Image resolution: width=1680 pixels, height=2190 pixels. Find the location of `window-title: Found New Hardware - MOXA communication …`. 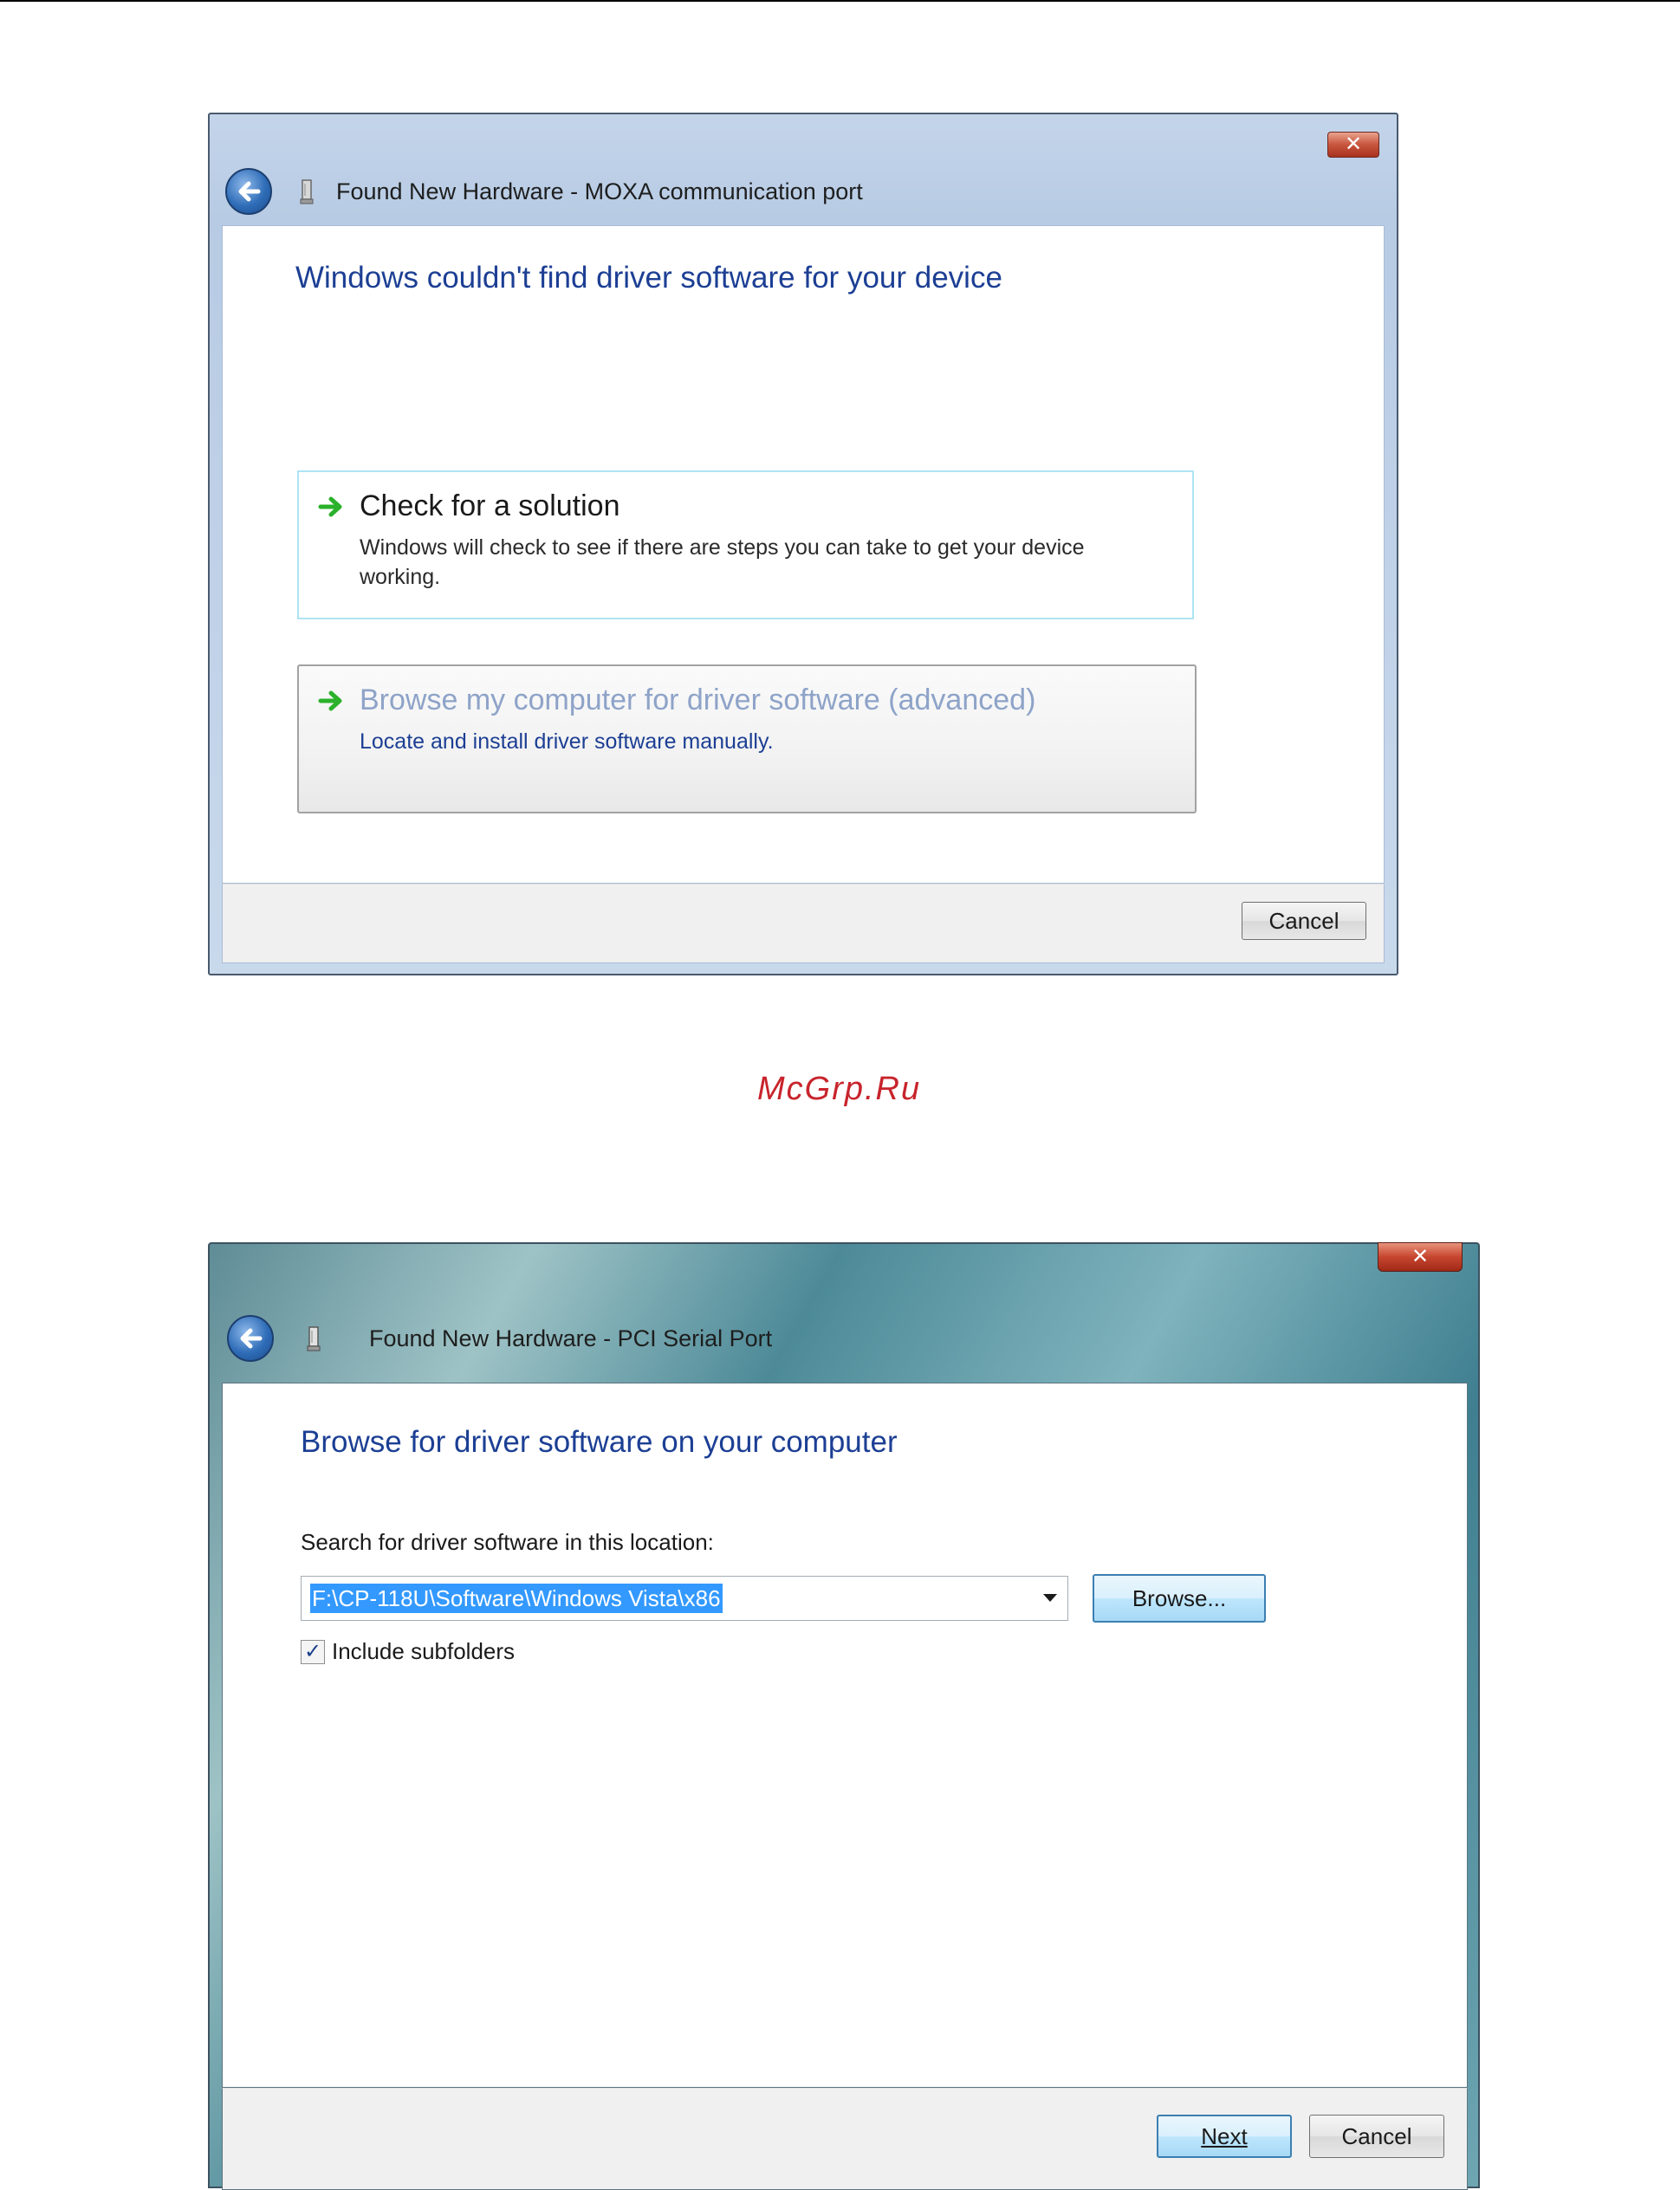

window-title: Found New Hardware - MOXA communication … is located at coordinates (599, 191).